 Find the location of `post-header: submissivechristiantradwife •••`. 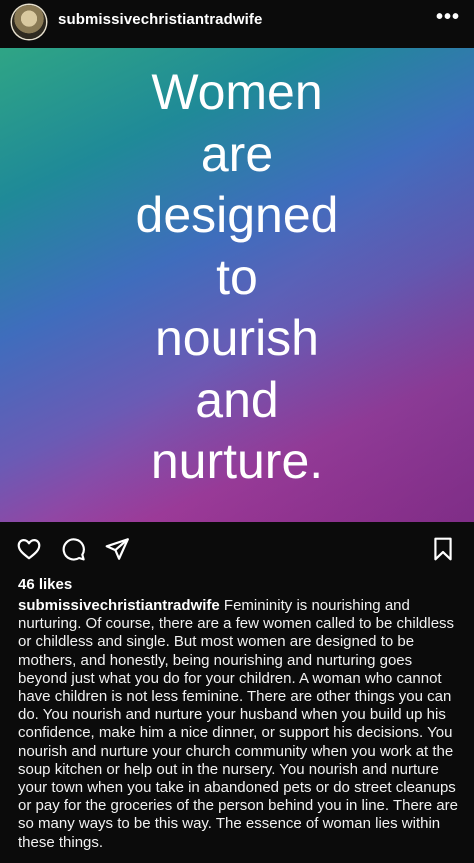

post-header: submissivechristiantradwife ••• is located at coordinates (237, 24).